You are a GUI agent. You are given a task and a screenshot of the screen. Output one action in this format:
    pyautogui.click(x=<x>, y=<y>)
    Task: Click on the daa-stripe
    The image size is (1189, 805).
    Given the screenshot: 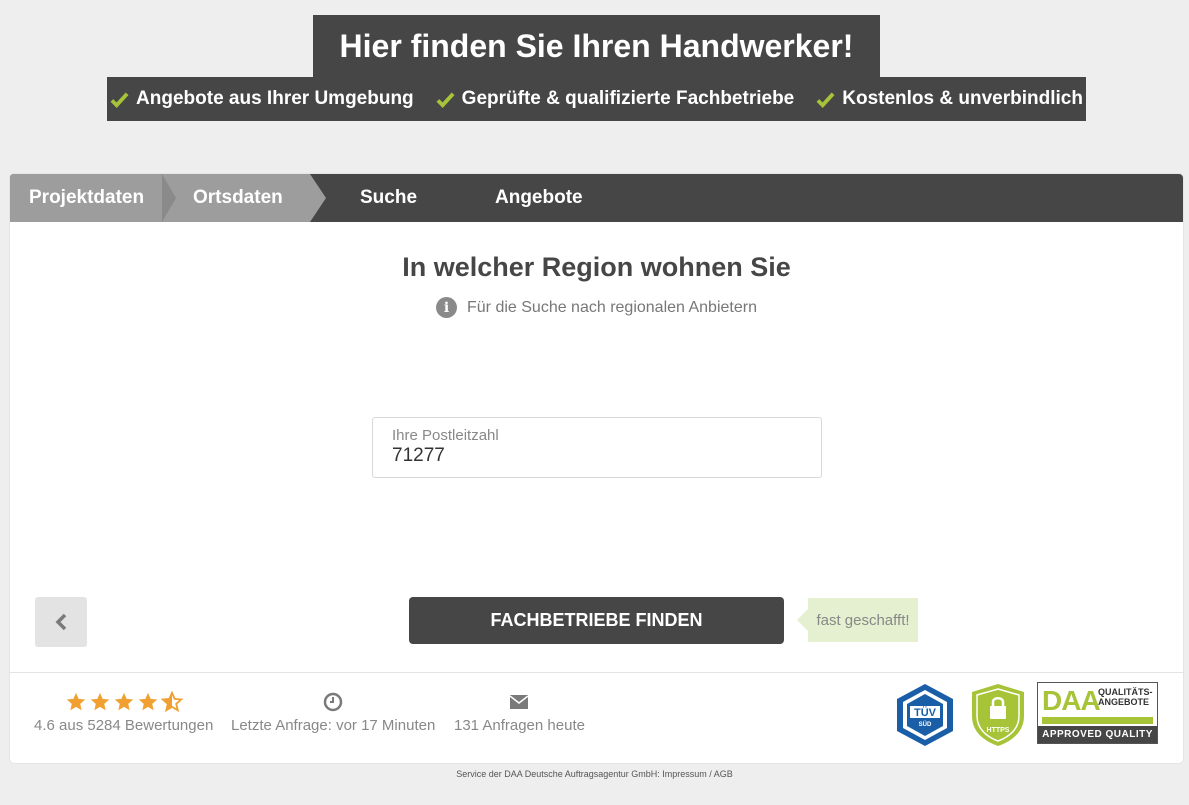 What is the action you would take?
    pyautogui.click(x=1097, y=720)
    